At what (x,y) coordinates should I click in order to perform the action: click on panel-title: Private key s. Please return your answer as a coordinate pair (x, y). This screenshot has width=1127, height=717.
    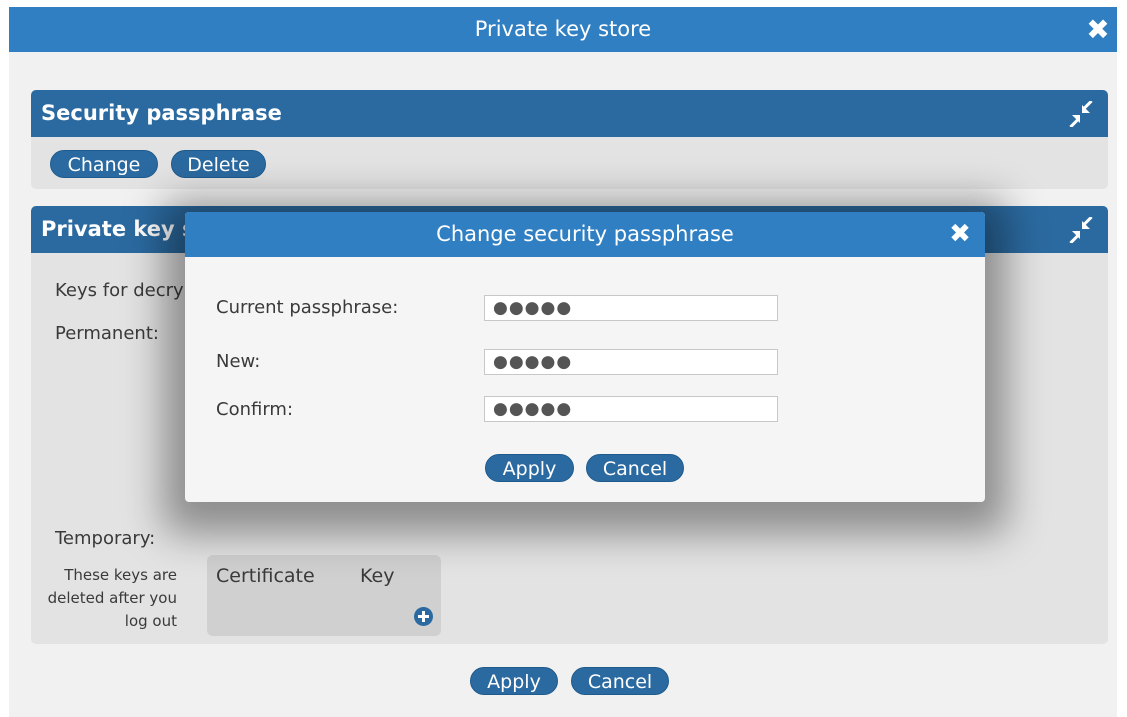
    Looking at the image, I should click on (118, 229).